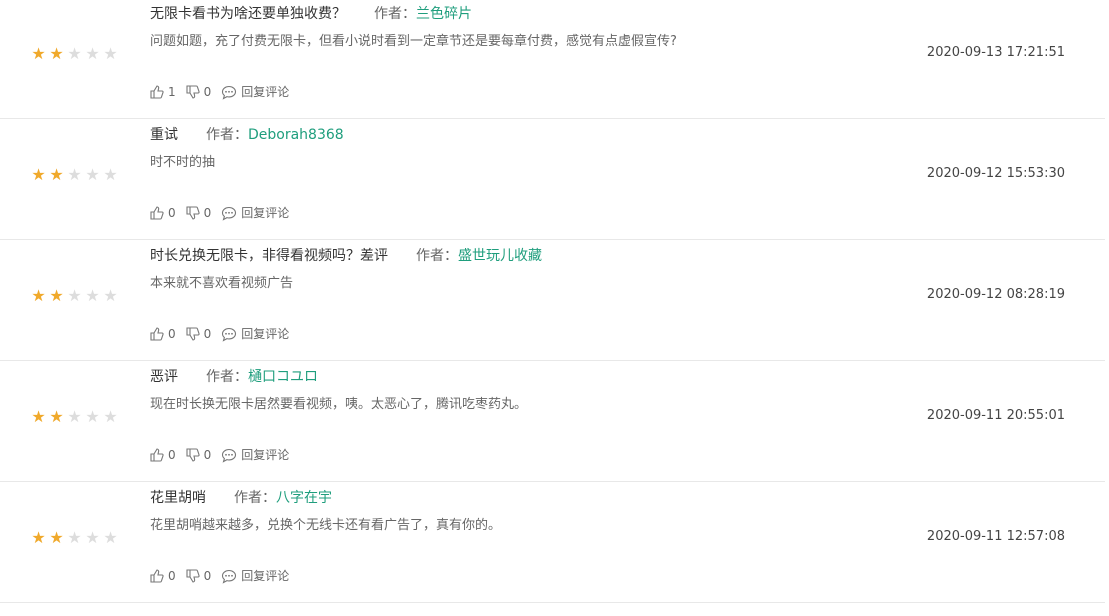 The image size is (1109, 616). What do you see at coordinates (248, 14) in the screenshot?
I see `review-title: 无限卡看书为啥还要单独收费？` at bounding box center [248, 14].